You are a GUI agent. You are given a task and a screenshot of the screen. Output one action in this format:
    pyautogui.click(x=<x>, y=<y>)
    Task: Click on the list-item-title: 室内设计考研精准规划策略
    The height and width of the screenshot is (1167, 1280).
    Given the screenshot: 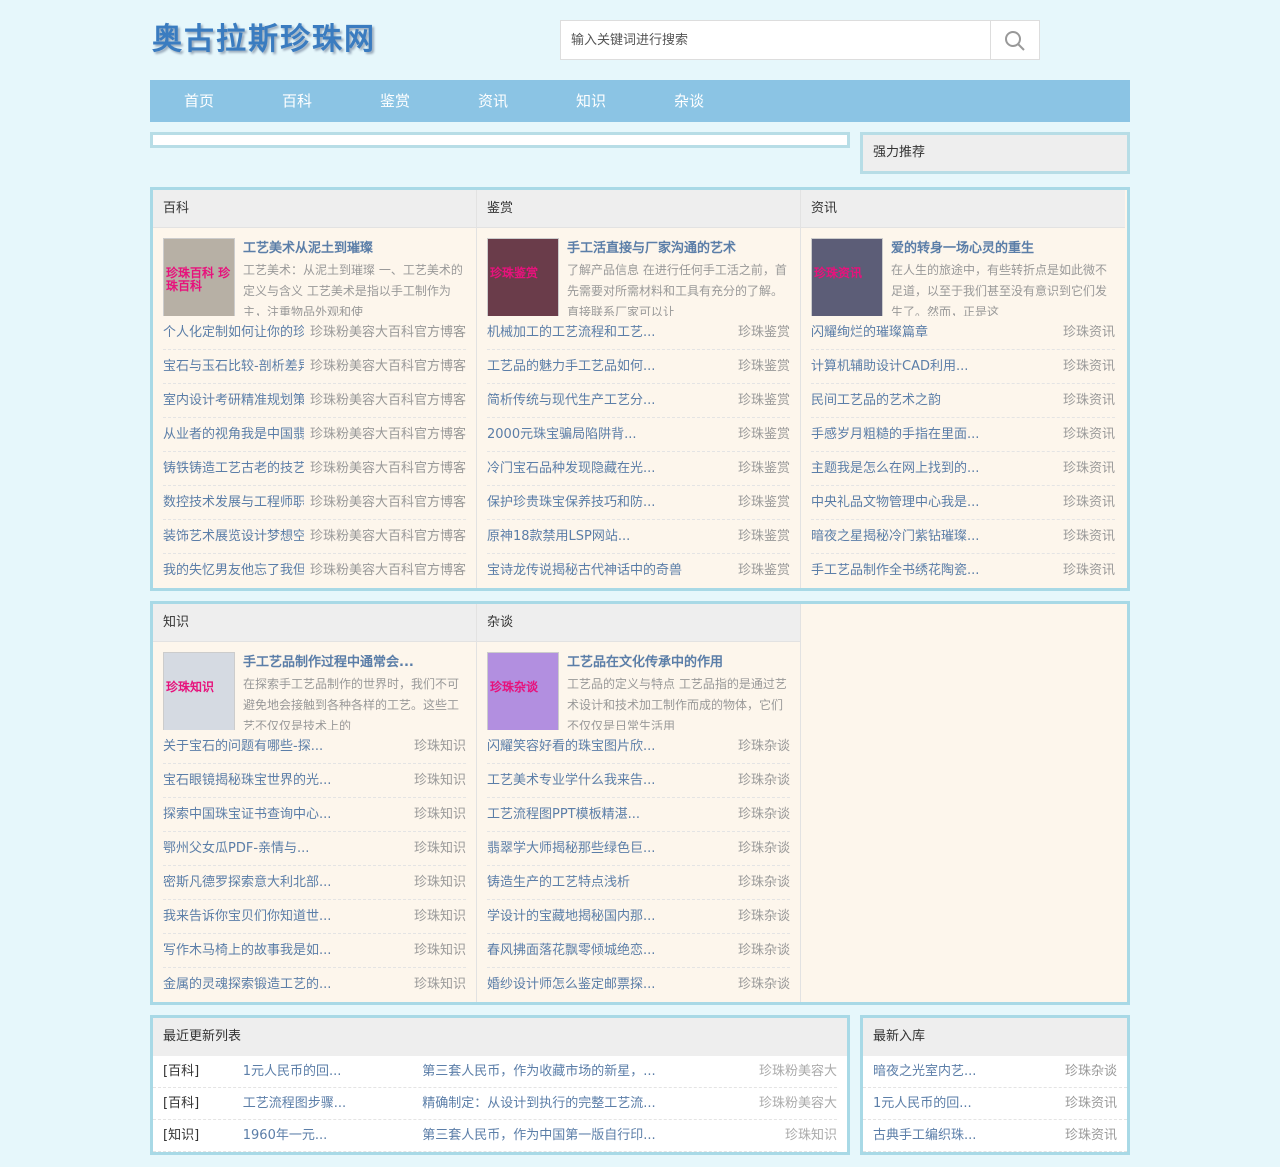 What is the action you would take?
    pyautogui.click(x=233, y=400)
    